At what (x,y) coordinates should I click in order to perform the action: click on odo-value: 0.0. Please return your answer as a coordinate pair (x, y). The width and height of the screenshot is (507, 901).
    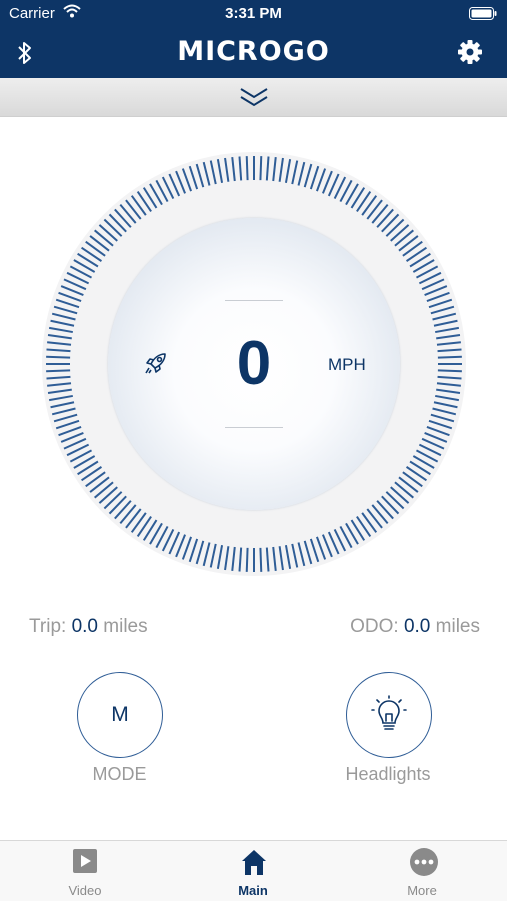
    Looking at the image, I should click on (417, 626).